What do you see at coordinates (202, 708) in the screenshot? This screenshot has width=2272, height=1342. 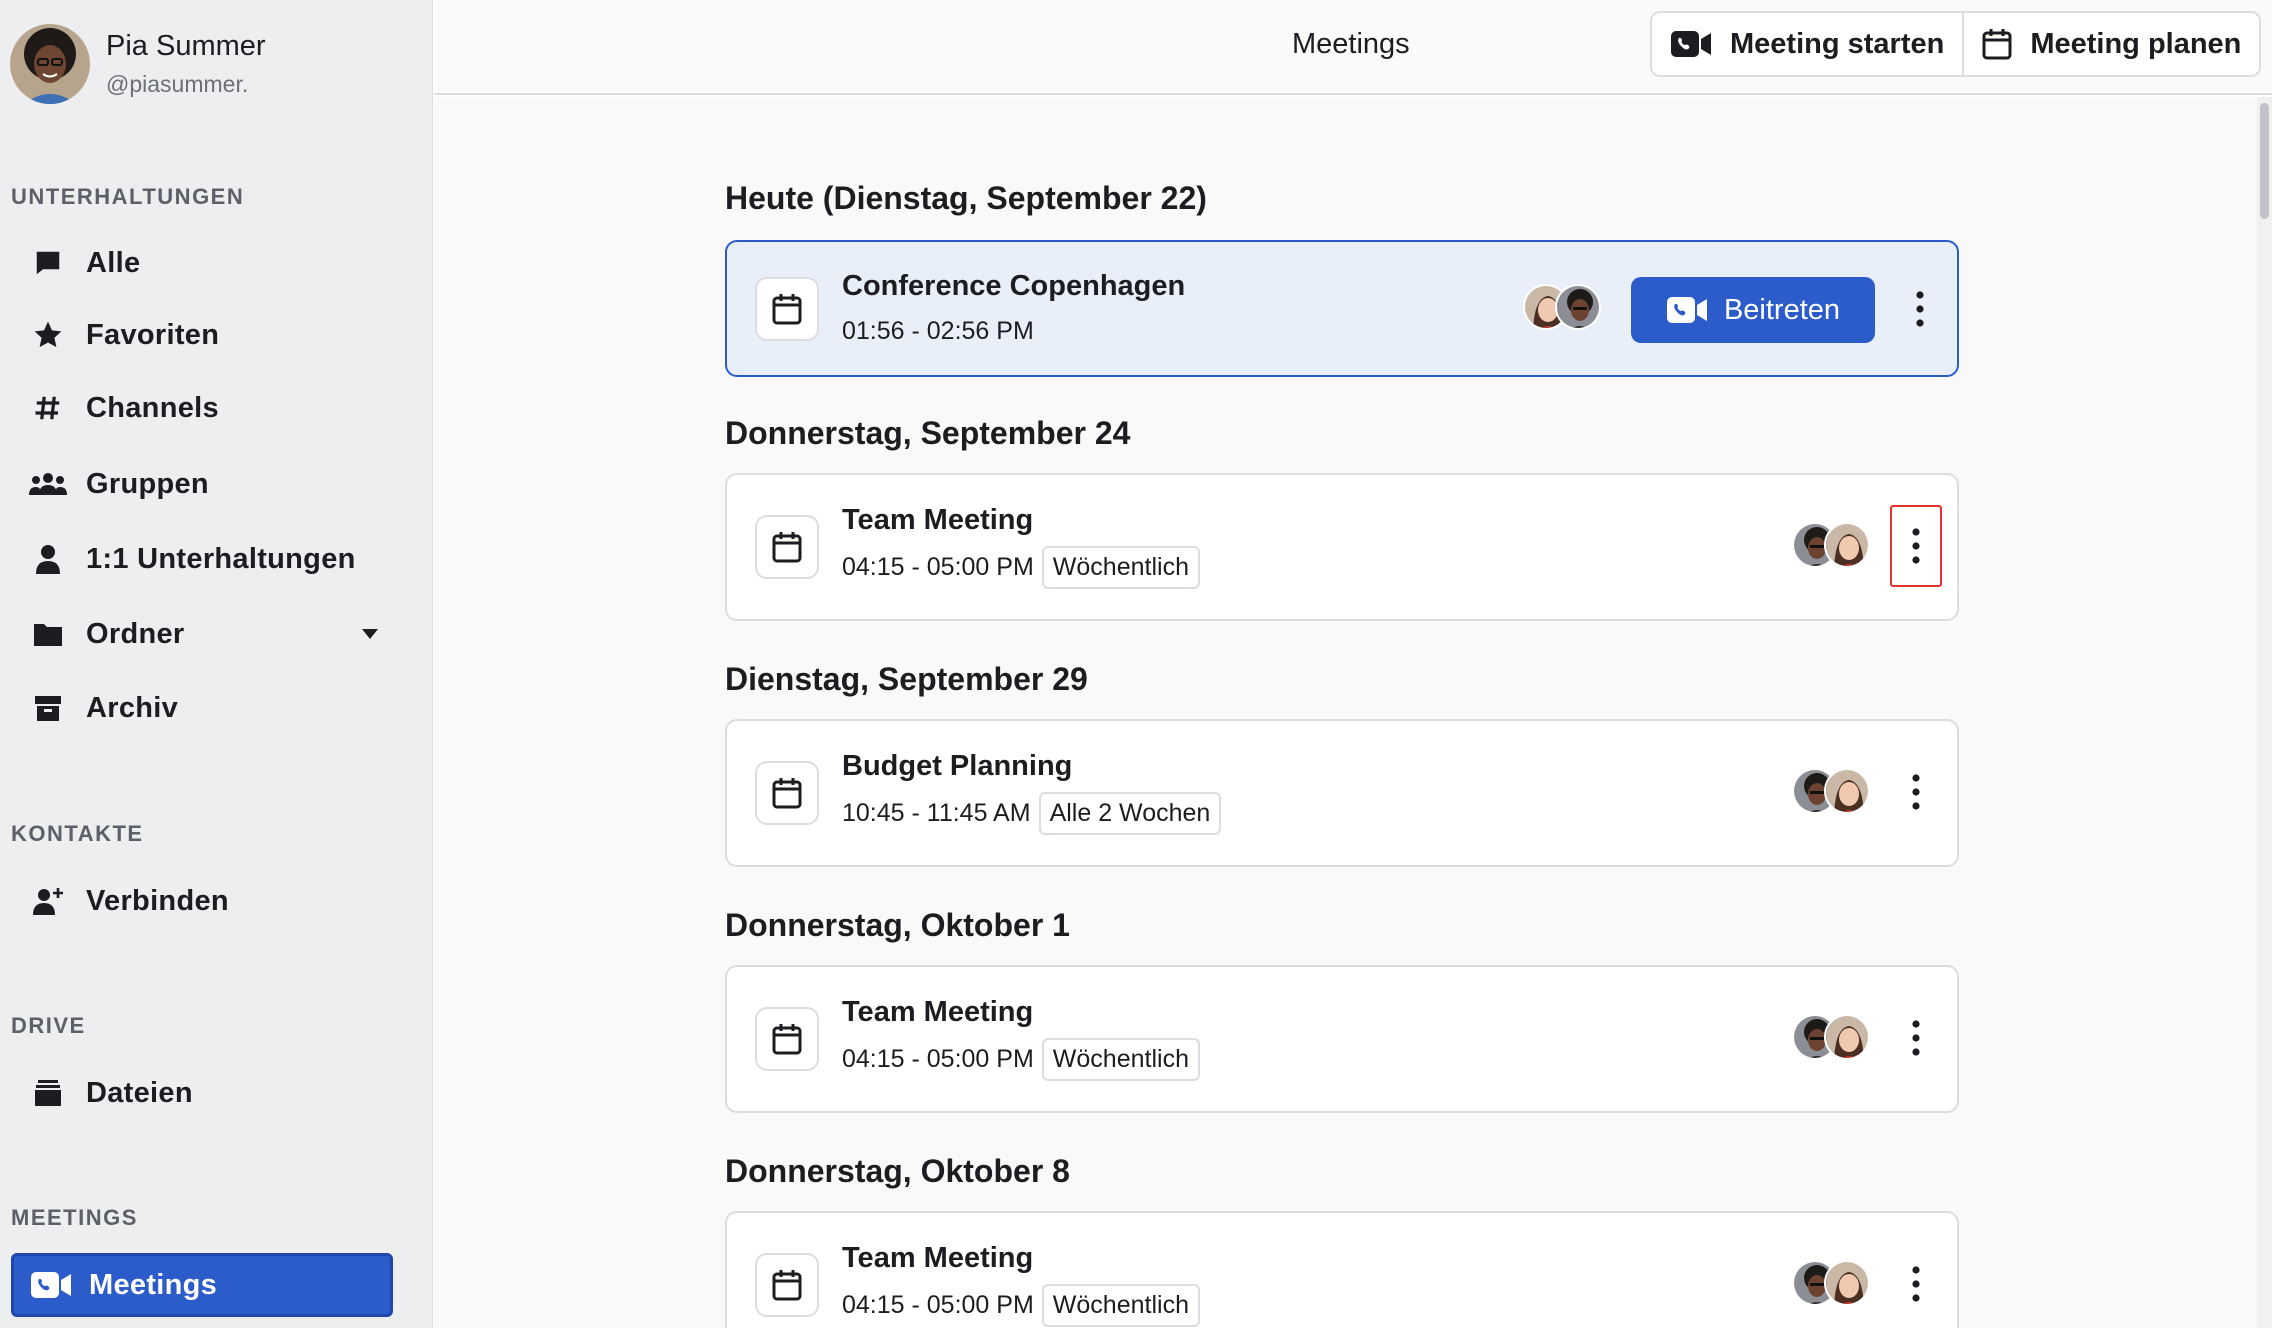 I see `sidebar-item-archiv: Archiv` at bounding box center [202, 708].